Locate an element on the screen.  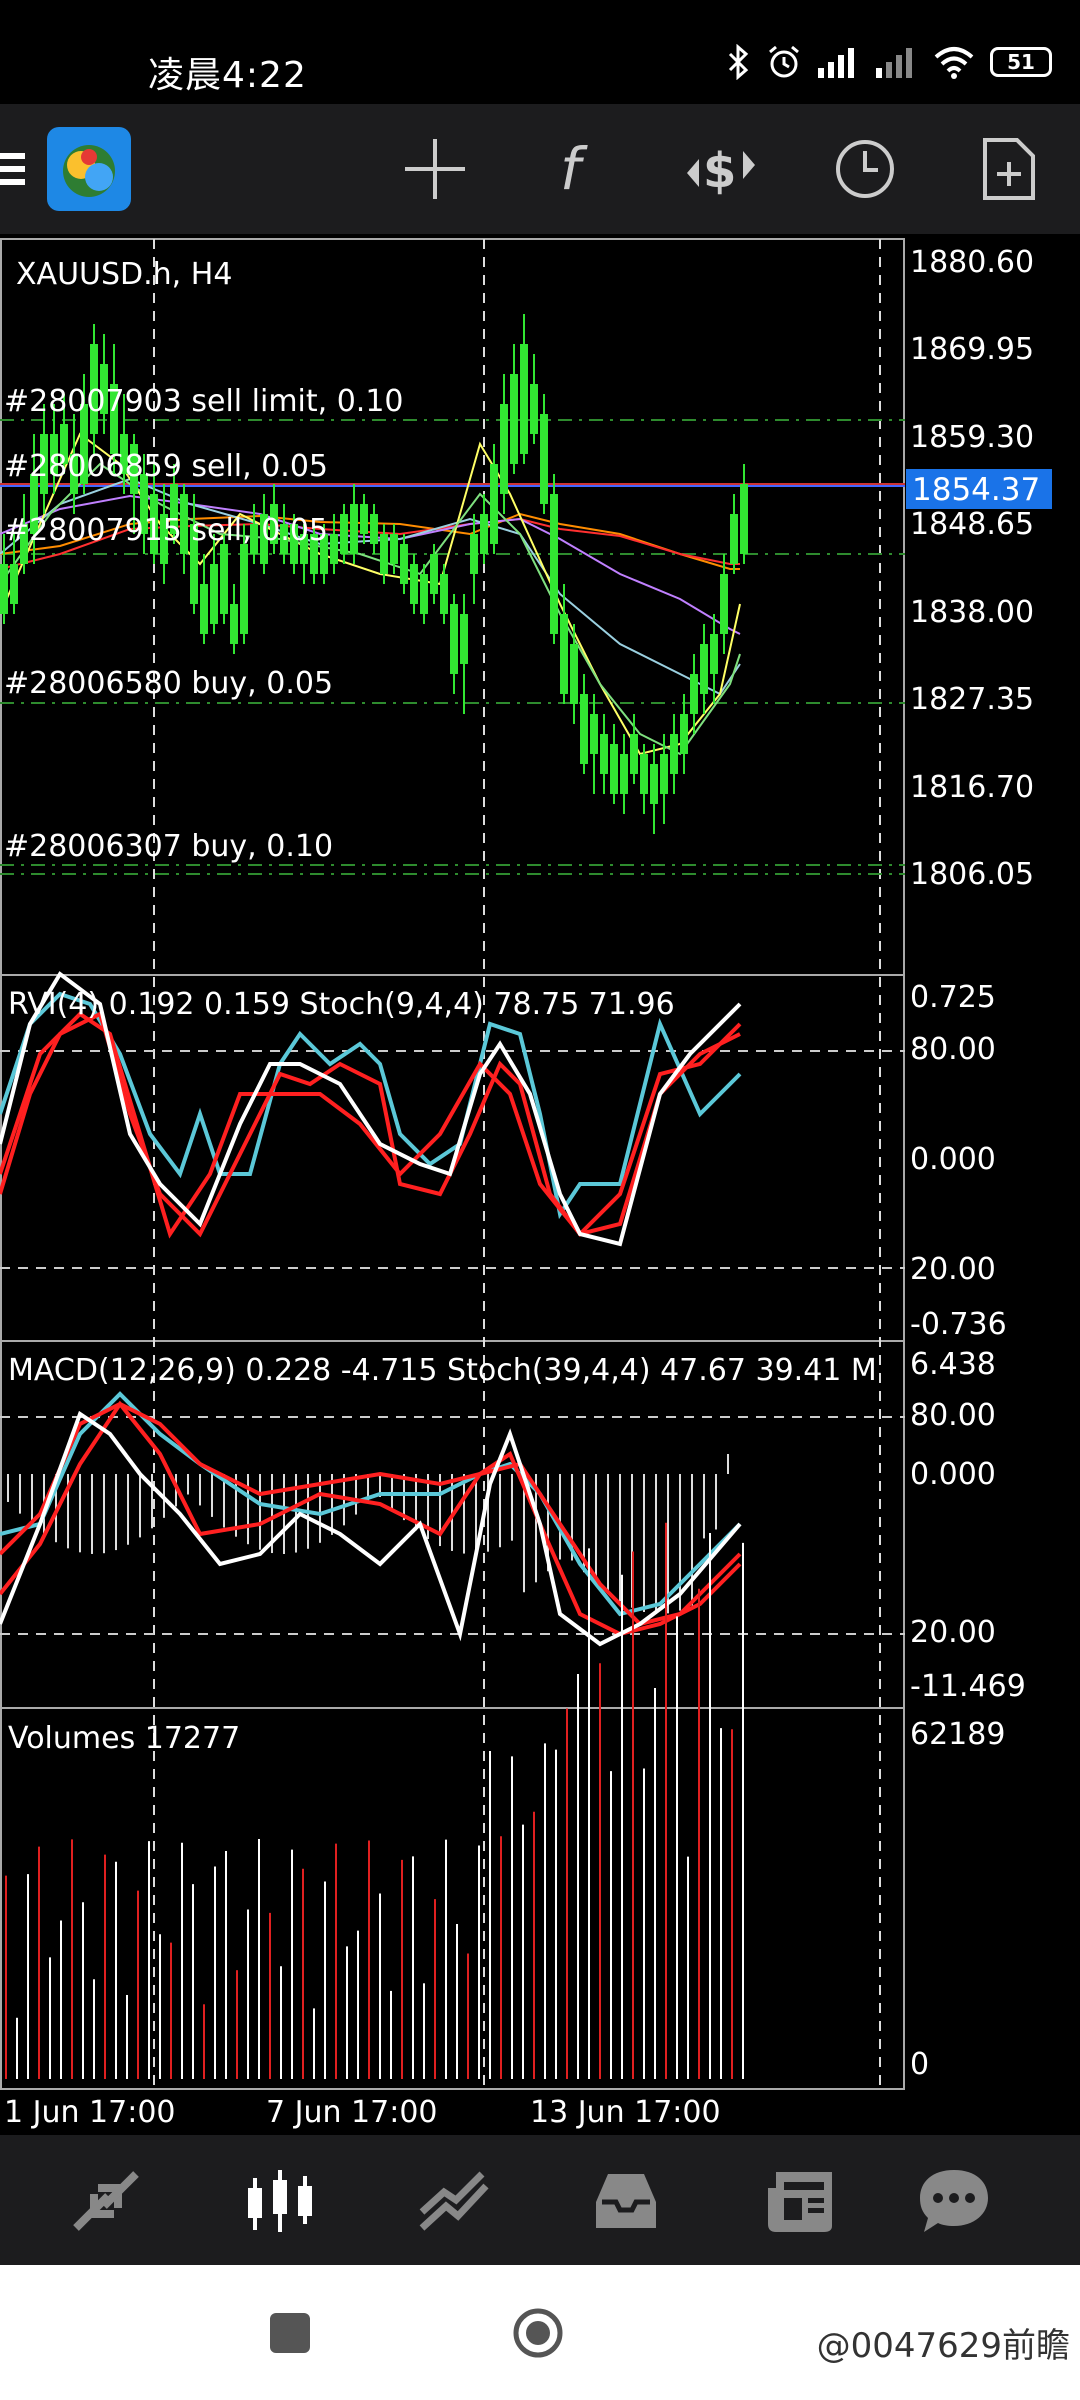
app-logo-icon is located at coordinates (89, 169).